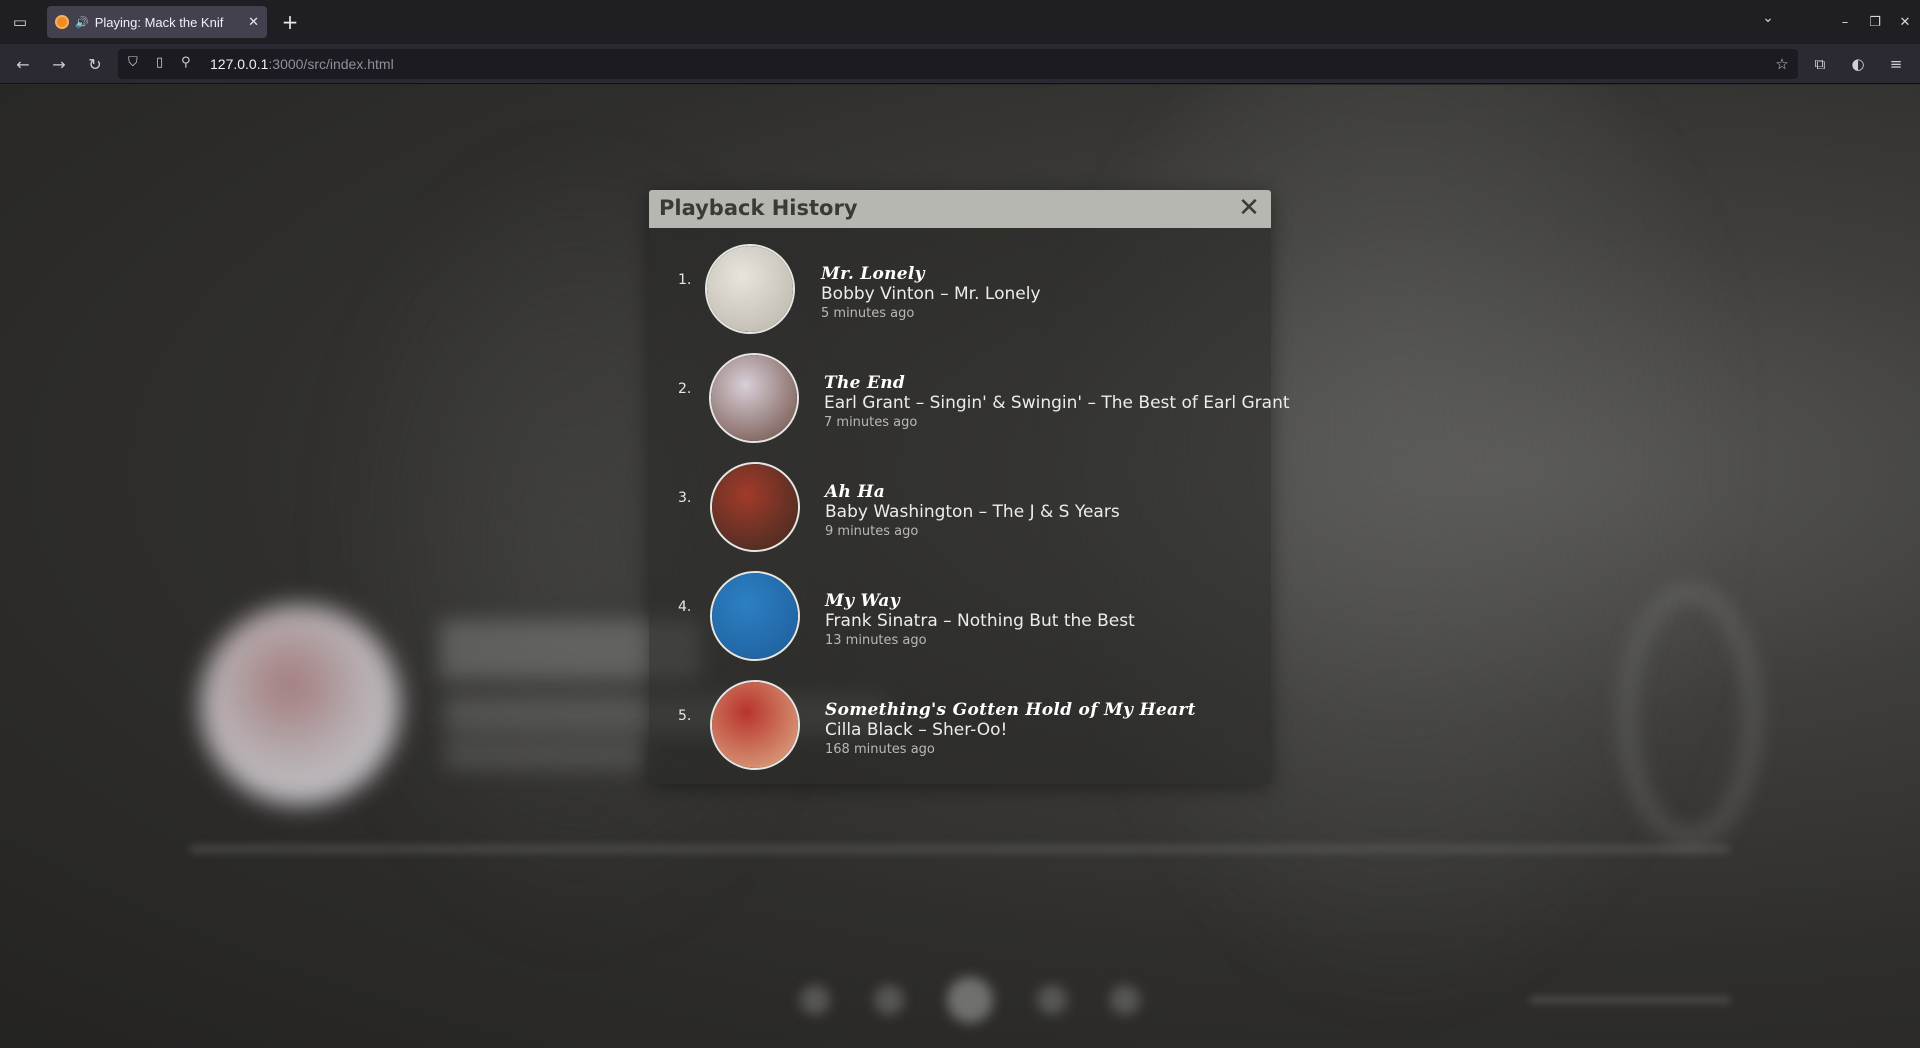  What do you see at coordinates (1010, 710) in the screenshot?
I see `history-item-title: Something's Gotten Hold of My Heart` at bounding box center [1010, 710].